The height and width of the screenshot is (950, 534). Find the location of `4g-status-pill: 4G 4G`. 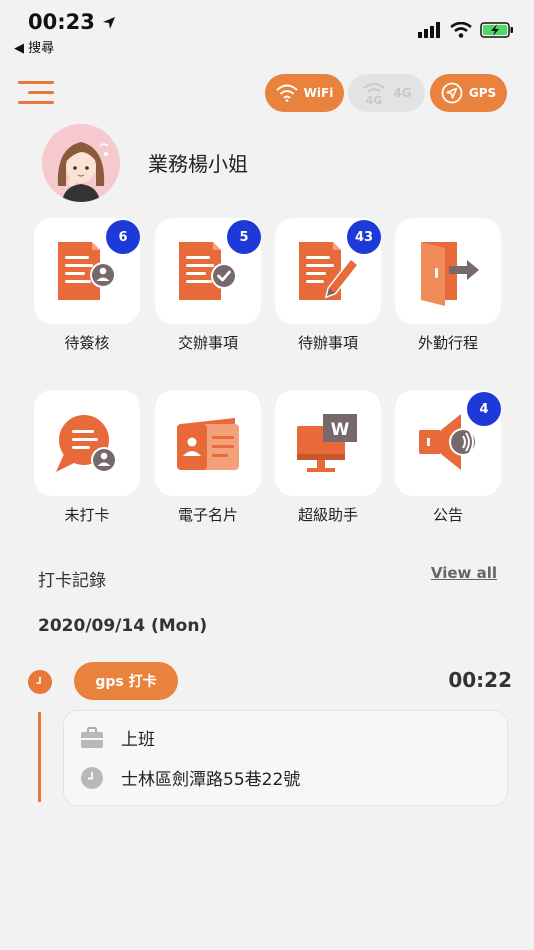

4g-status-pill: 4G 4G is located at coordinates (386, 93).